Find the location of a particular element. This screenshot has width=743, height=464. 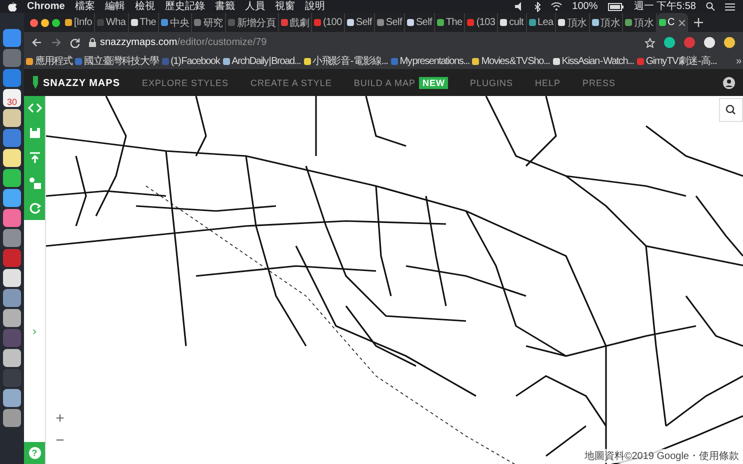

app-menu: Chrome is located at coordinates (46, 6).